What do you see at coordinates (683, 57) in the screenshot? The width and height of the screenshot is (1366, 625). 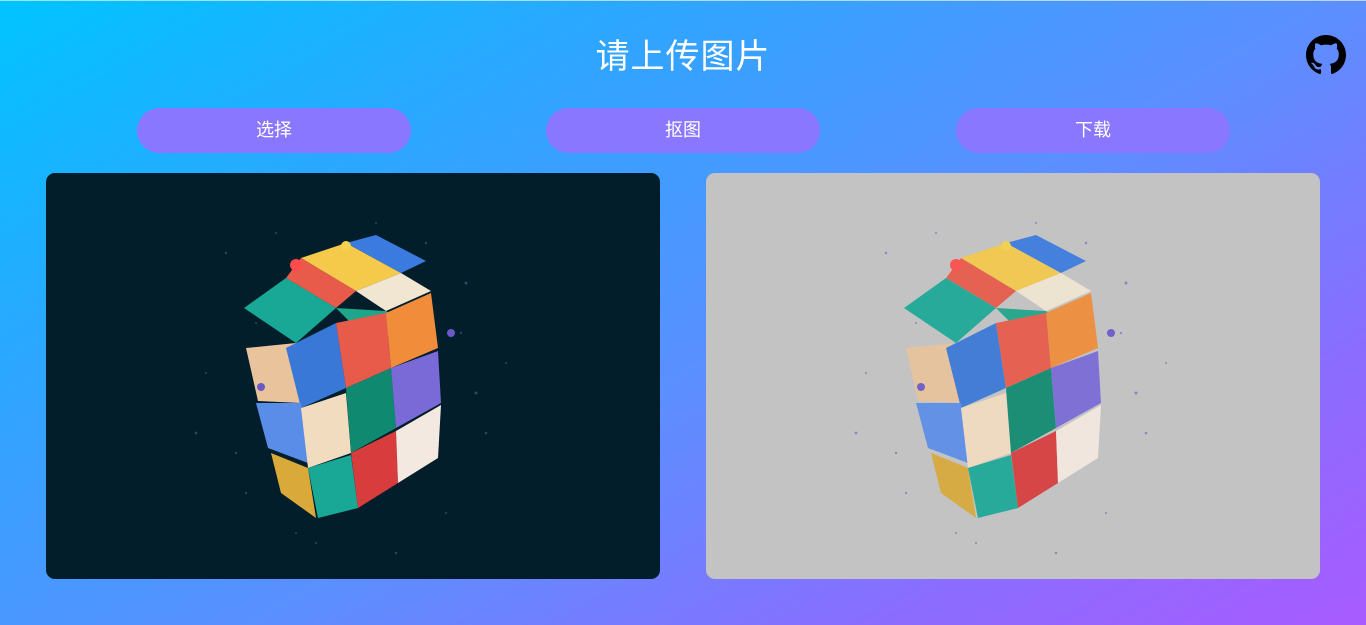 I see `page-title: 请上传图片` at bounding box center [683, 57].